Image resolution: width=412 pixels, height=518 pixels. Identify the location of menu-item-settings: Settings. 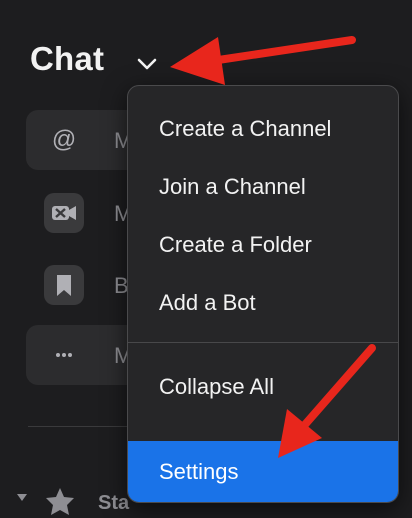
(263, 471).